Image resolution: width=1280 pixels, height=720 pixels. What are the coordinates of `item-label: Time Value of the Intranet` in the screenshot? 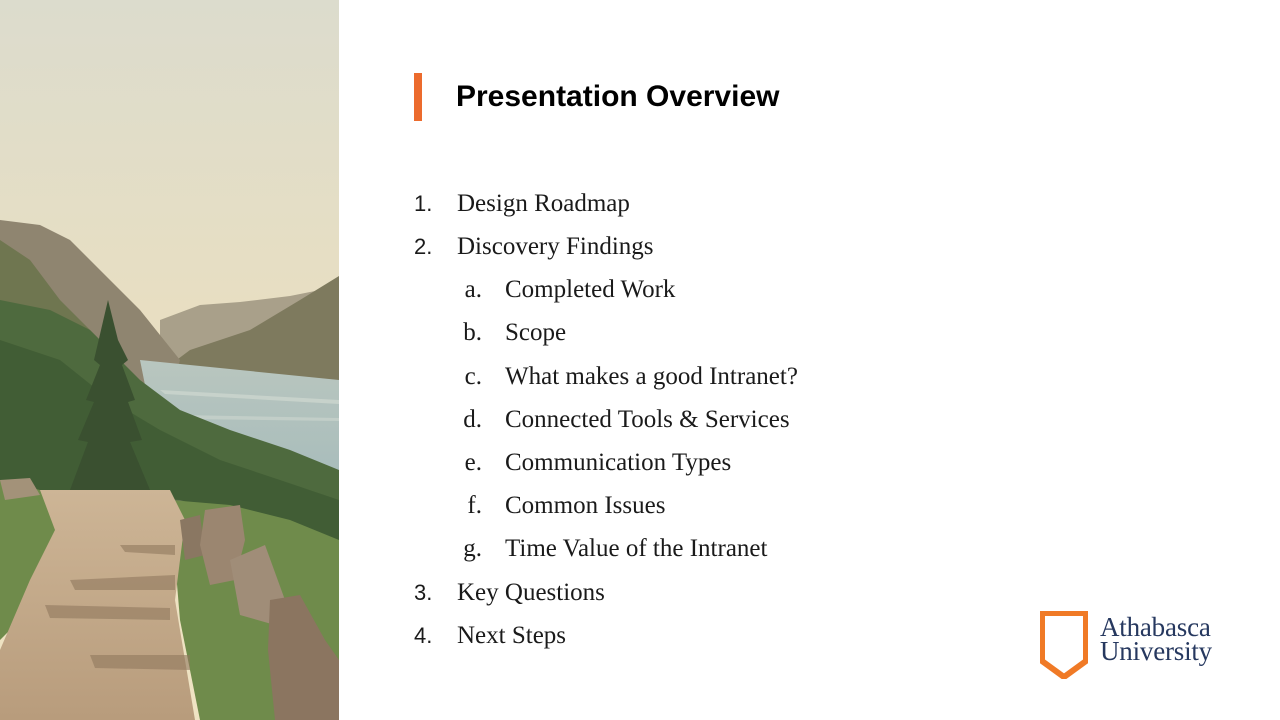 It's located at (636, 548).